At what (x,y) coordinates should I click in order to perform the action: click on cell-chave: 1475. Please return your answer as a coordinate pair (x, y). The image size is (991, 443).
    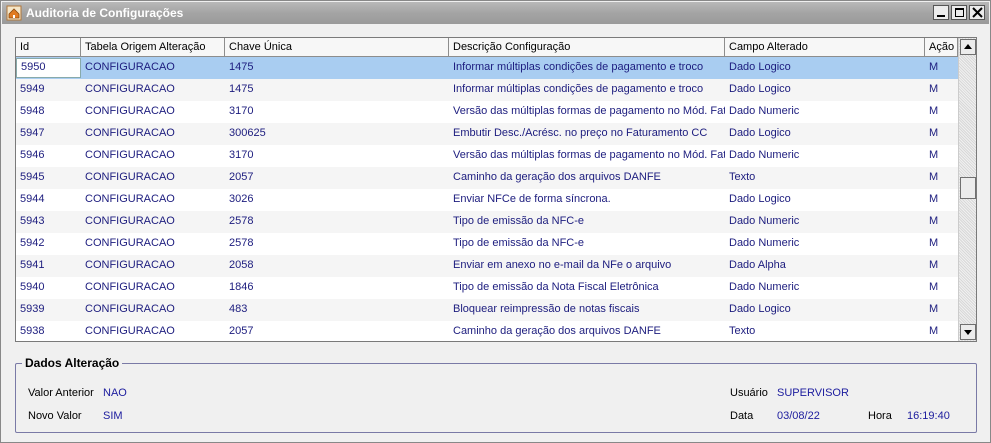
    Looking at the image, I should click on (241, 67).